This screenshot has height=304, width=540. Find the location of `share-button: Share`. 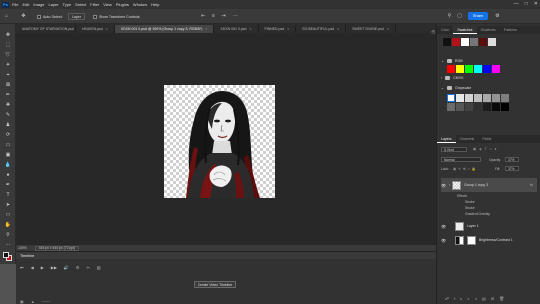

share-button: Share is located at coordinates (478, 16).